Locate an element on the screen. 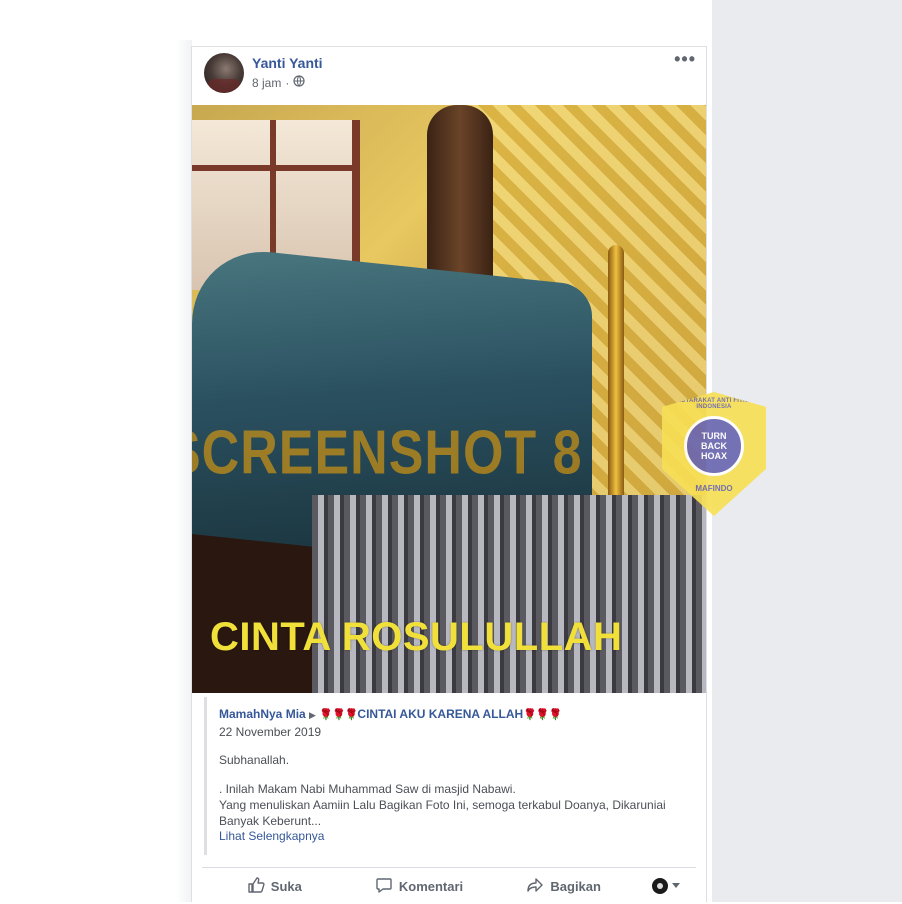  share-button: Bagikan is located at coordinates (563, 886).